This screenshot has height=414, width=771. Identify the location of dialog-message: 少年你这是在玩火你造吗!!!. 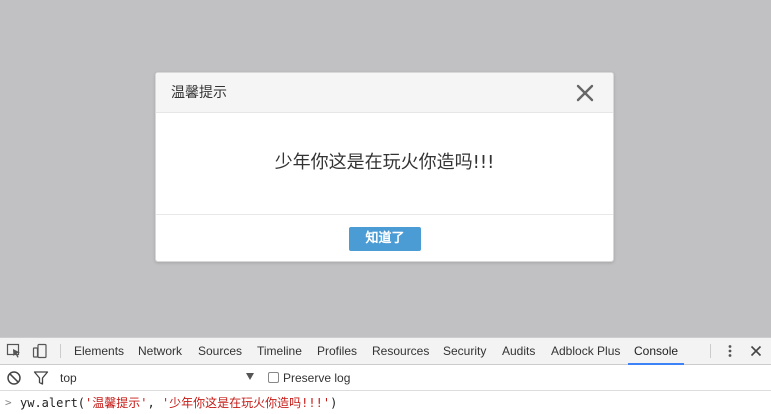
(384, 162).